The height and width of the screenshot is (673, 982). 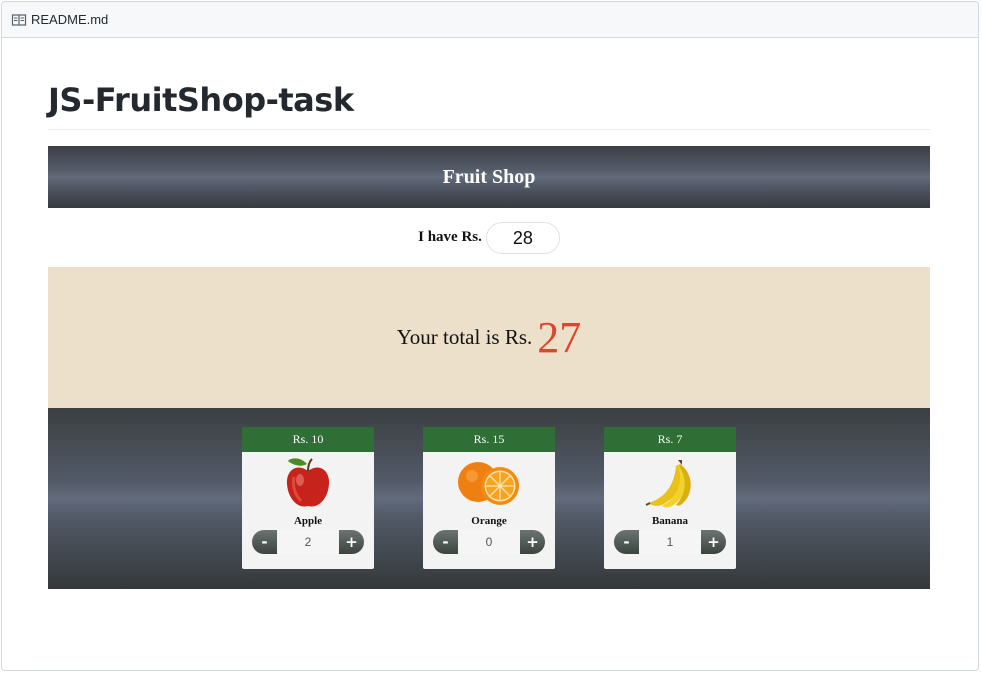 What do you see at coordinates (670, 483) in the screenshot?
I see `banana-icon` at bounding box center [670, 483].